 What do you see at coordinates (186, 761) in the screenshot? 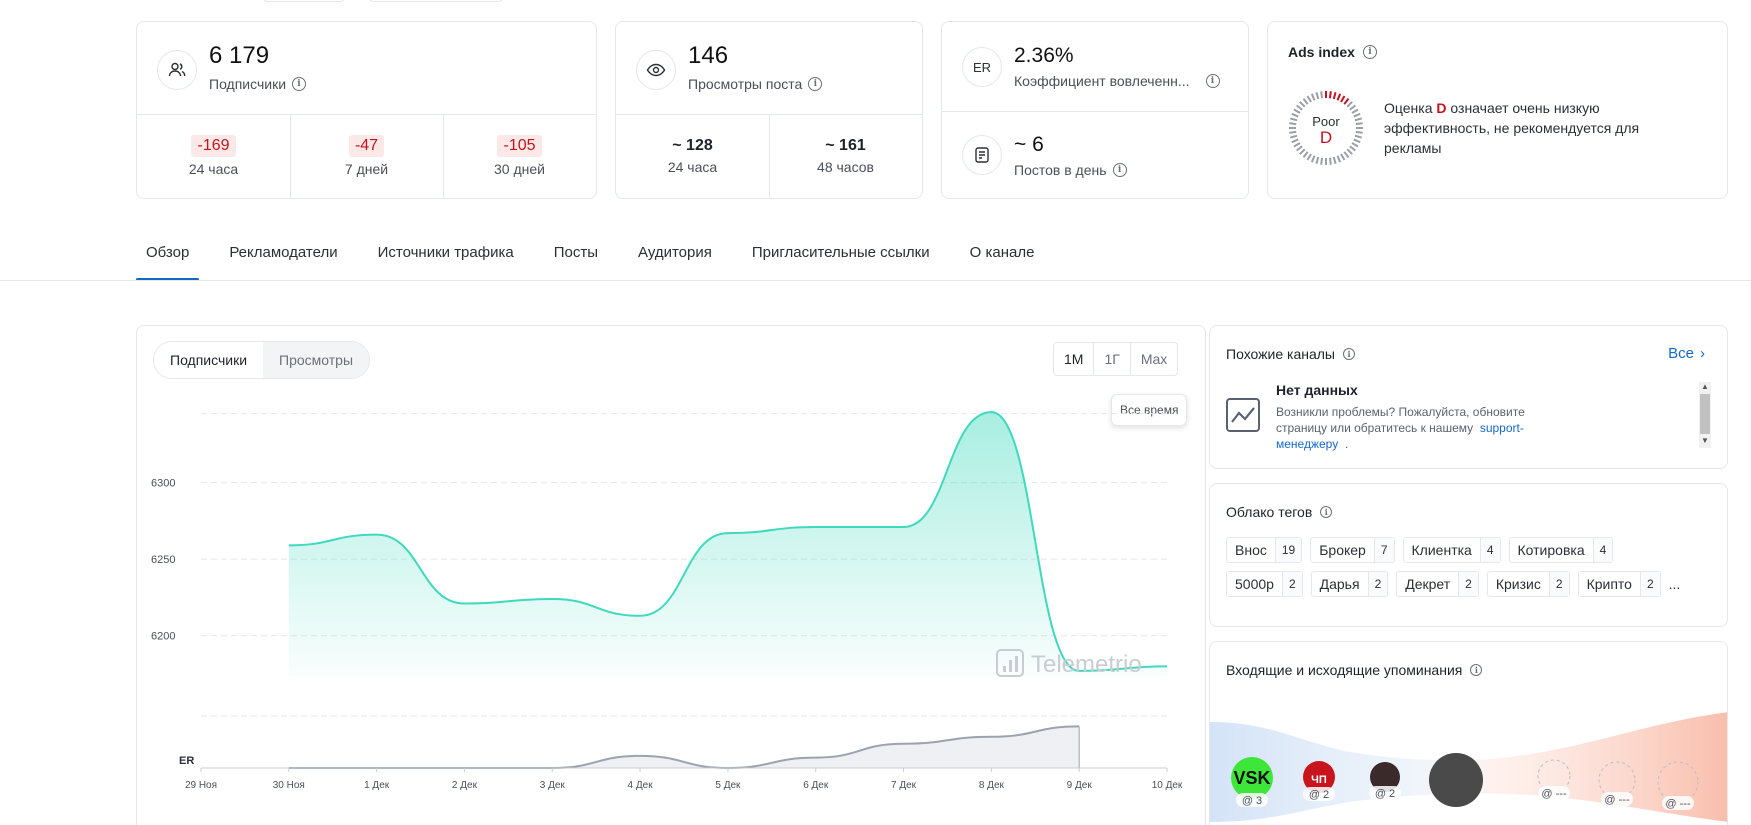
I see `er-label: ER` at bounding box center [186, 761].